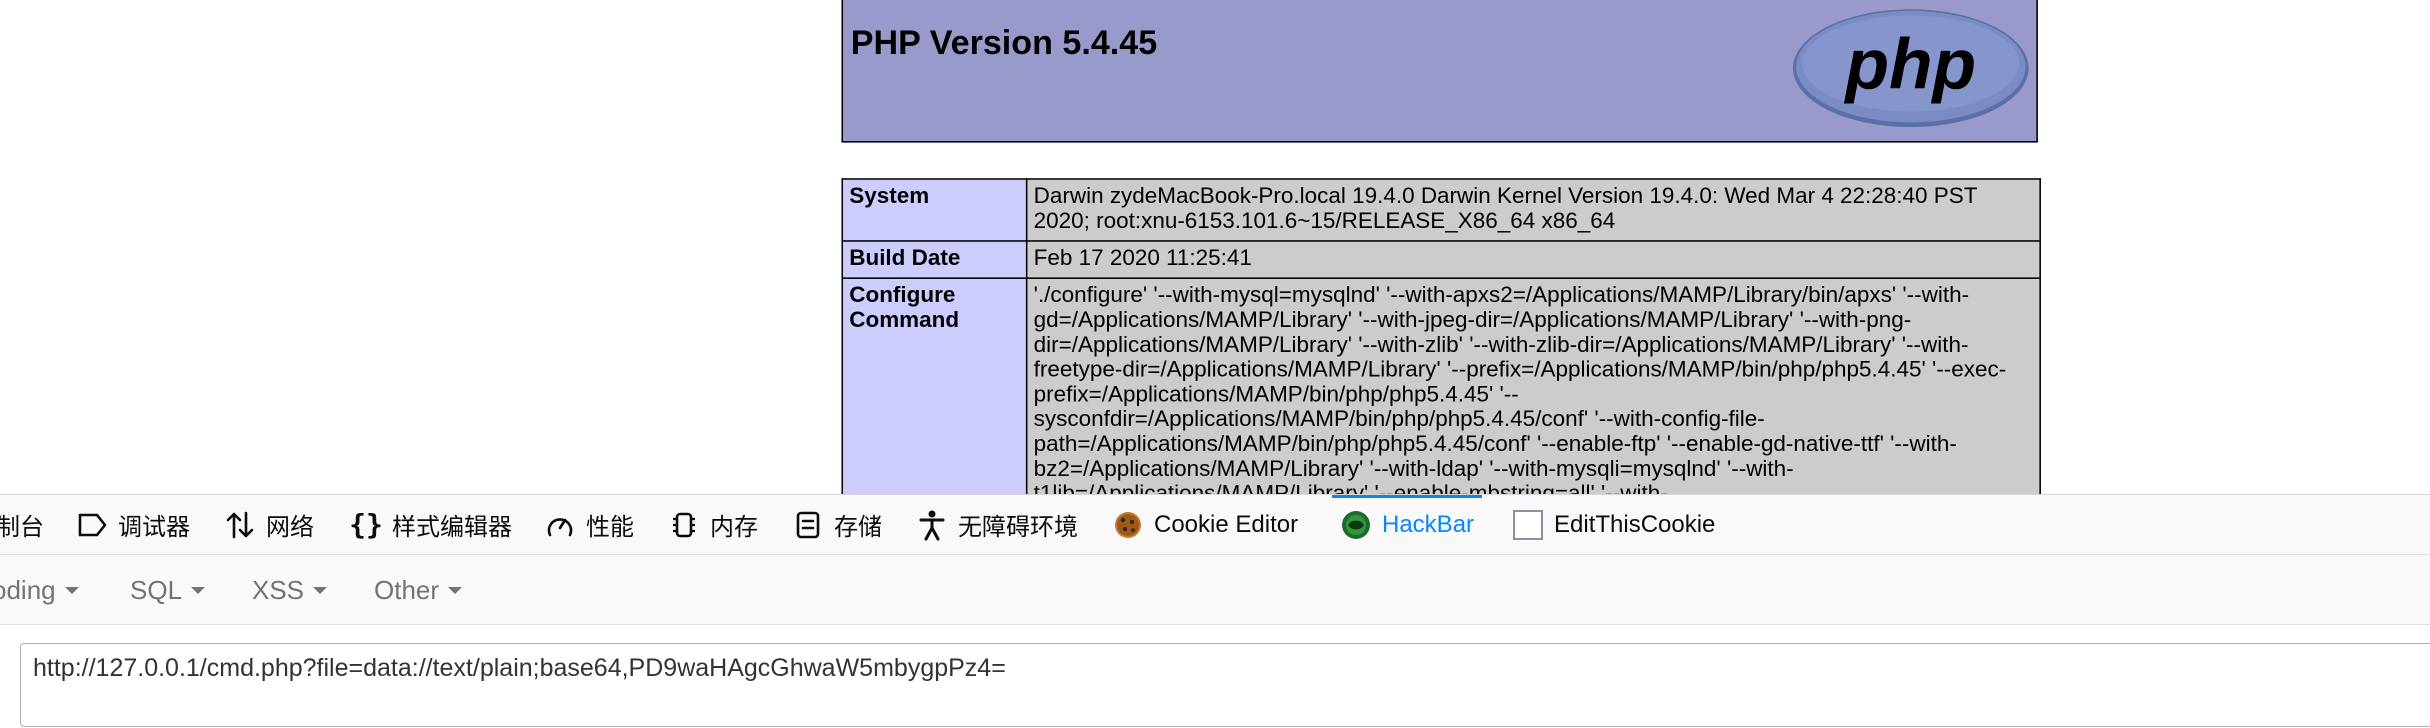  I want to click on tab-hackbar: HackBar, so click(1407, 524).